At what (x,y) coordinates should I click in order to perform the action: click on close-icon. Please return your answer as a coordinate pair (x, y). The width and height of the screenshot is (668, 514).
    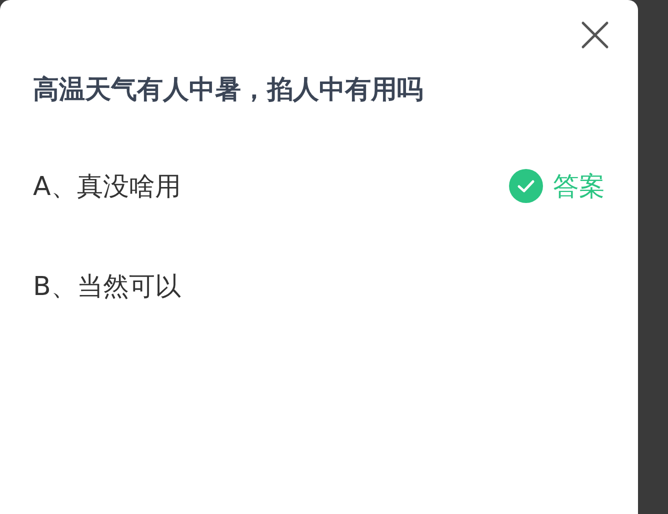
    Looking at the image, I should click on (595, 35).